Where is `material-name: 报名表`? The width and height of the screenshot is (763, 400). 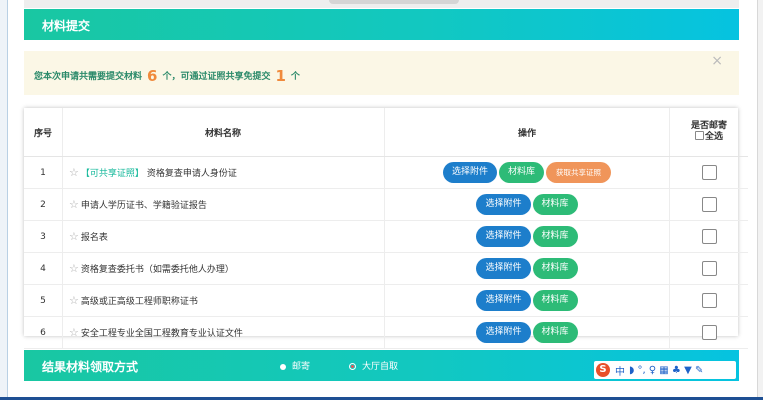 material-name: 报名表 is located at coordinates (94, 238).